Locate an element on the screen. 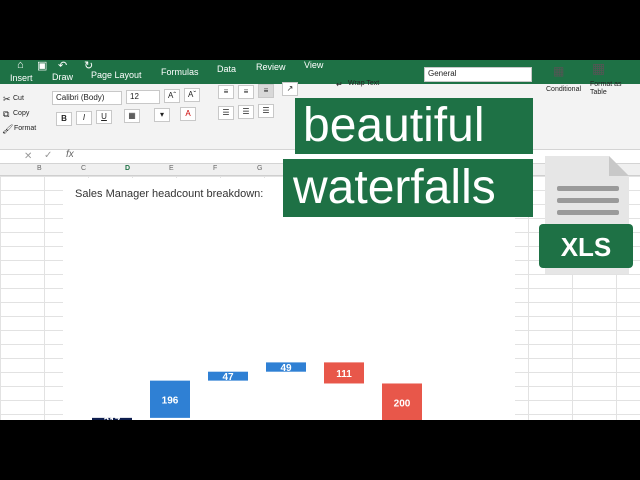  tab-insert: Insert is located at coordinates (21, 78).